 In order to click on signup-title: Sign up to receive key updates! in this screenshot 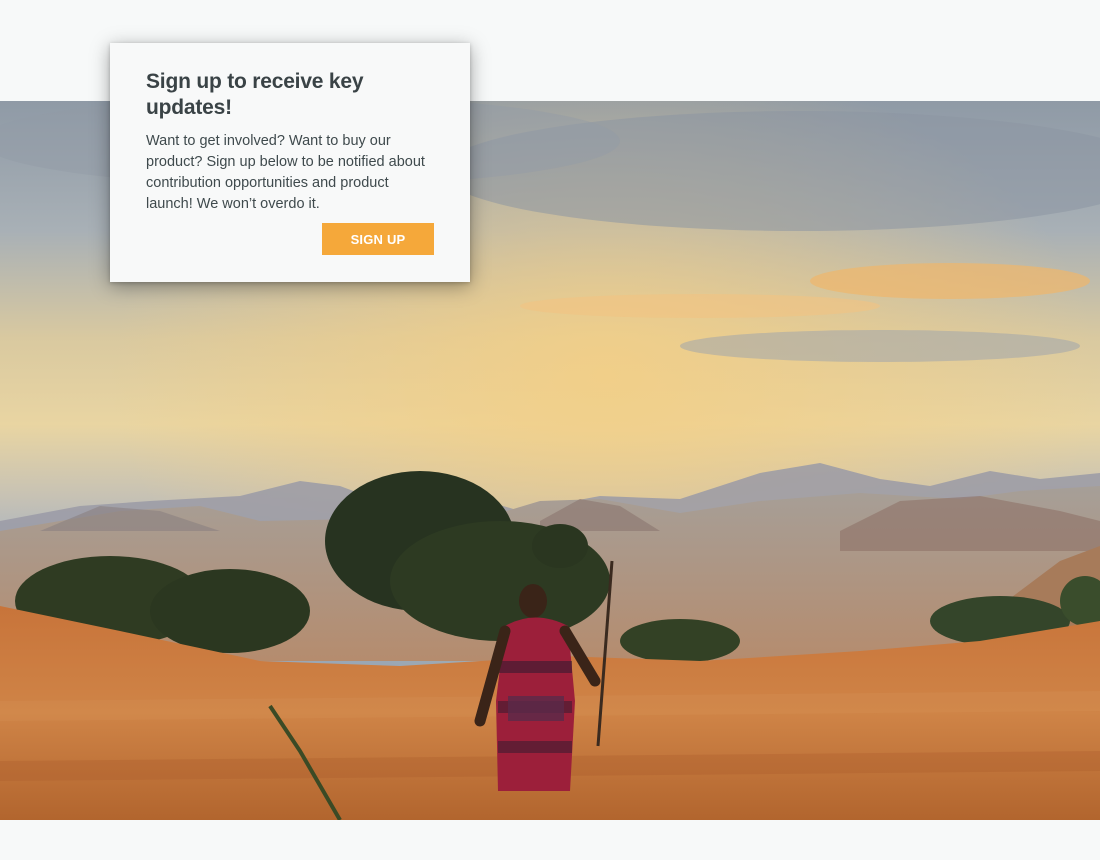, I will do `click(255, 94)`.